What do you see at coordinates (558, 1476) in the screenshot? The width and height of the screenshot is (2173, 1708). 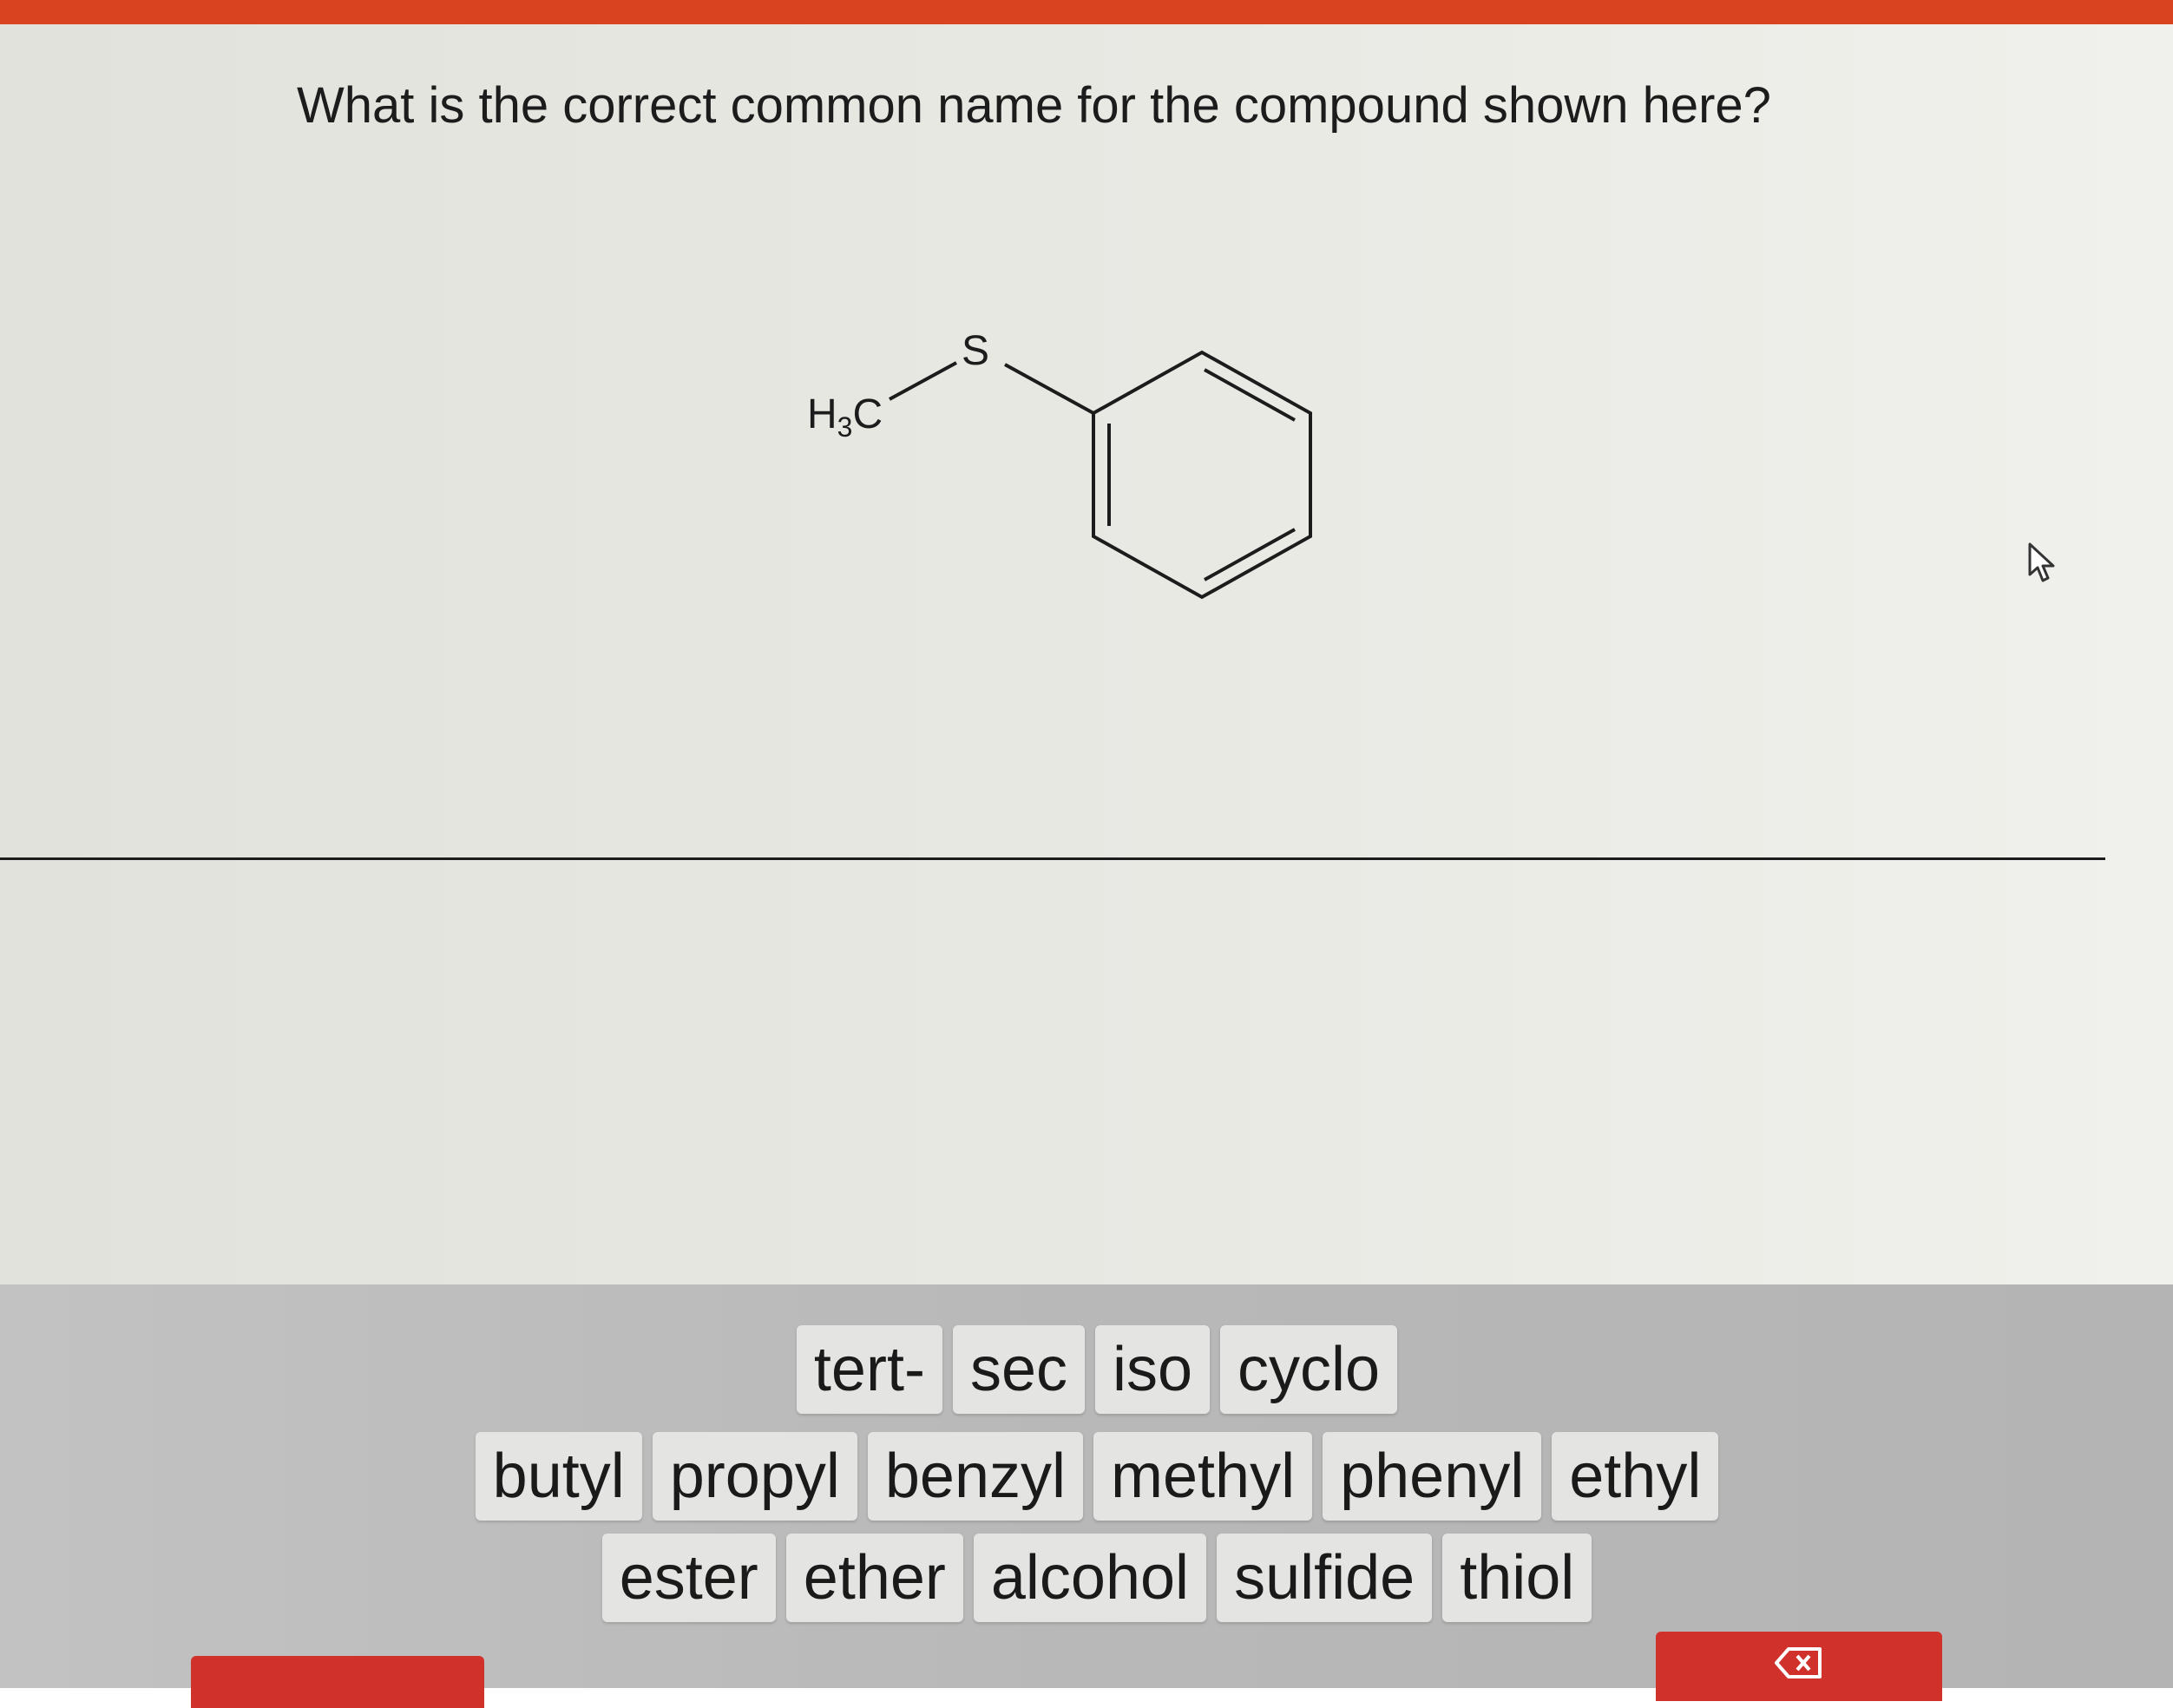 I see `tile-butyl: butyl` at bounding box center [558, 1476].